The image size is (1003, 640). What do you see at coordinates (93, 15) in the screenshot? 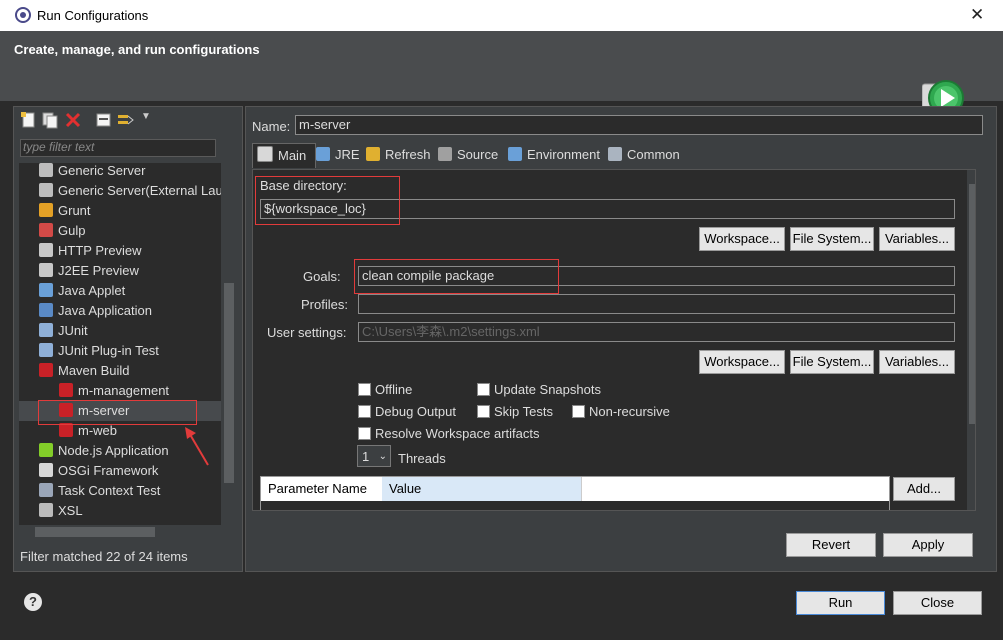
I see `window-title: Run Configurations` at bounding box center [93, 15].